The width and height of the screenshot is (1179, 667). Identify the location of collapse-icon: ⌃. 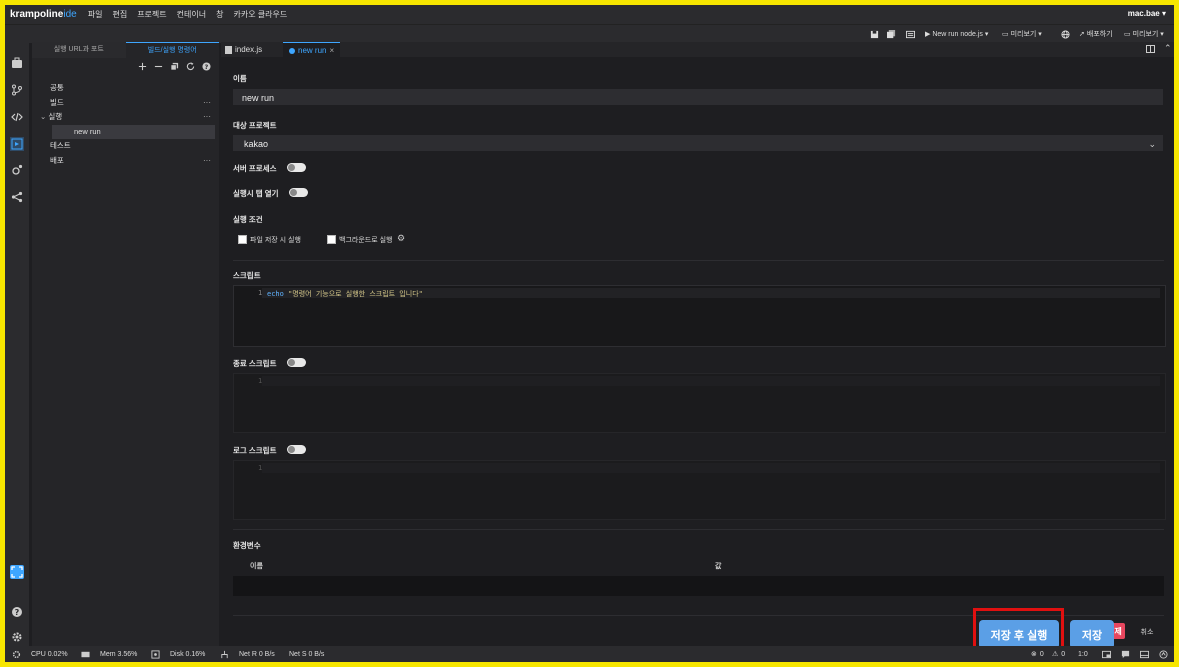
(1168, 48).